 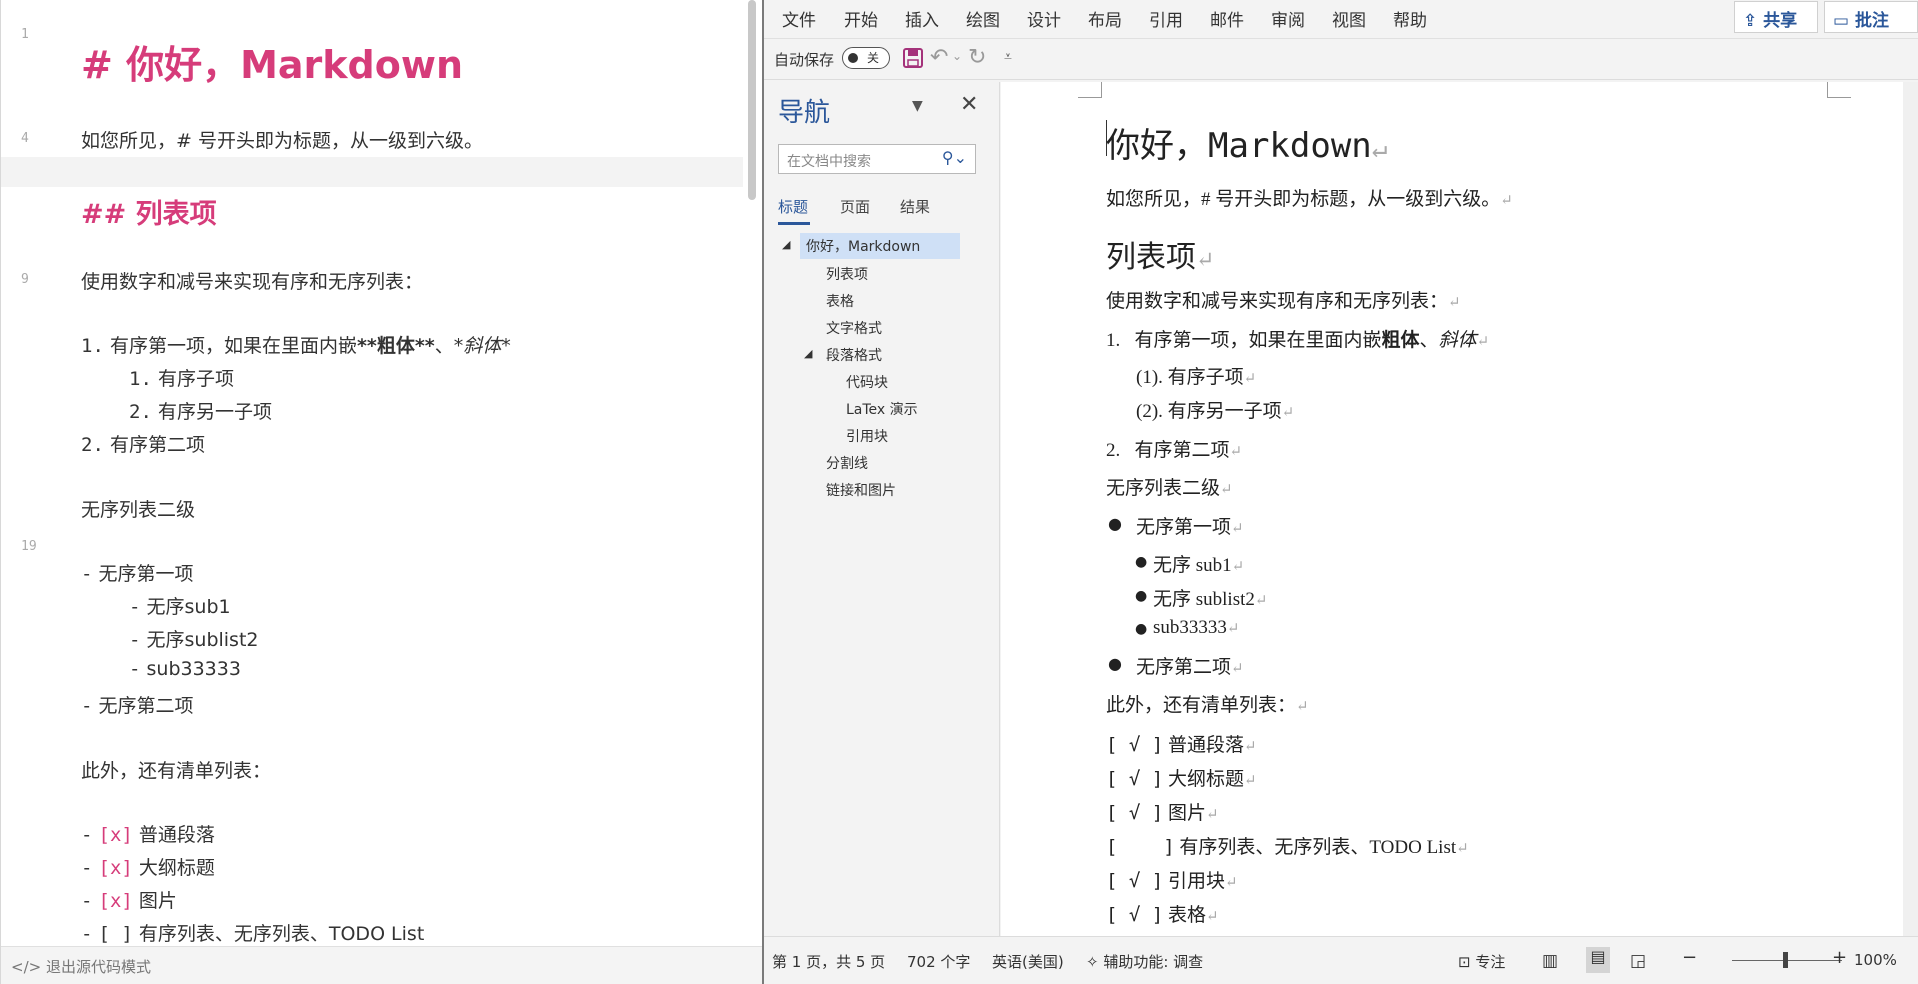 What do you see at coordinates (81, 966) in the screenshot?
I see `exit-source-mode-button: </> 退出源代码模式` at bounding box center [81, 966].